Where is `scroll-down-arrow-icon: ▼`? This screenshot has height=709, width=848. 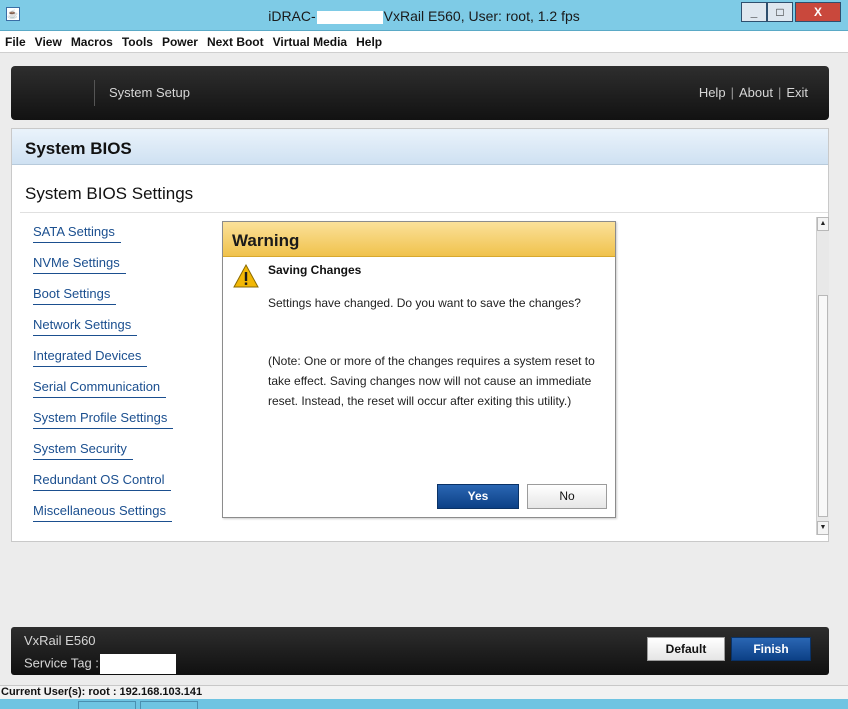
scroll-down-arrow-icon: ▼ is located at coordinates (823, 528).